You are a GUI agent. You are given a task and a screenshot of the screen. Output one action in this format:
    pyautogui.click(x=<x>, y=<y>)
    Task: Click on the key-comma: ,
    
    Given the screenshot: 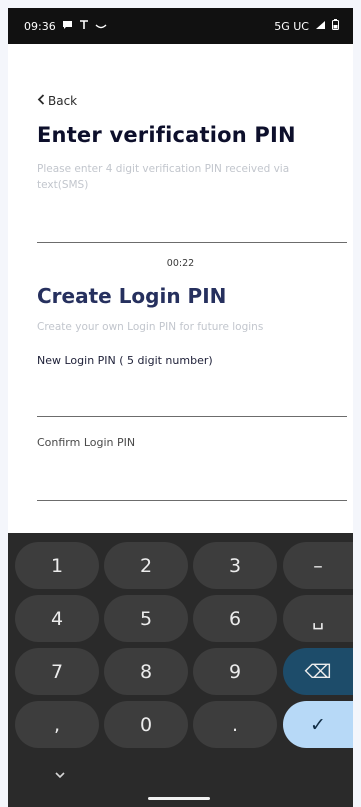 What is the action you would take?
    pyautogui.click(x=57, y=724)
    